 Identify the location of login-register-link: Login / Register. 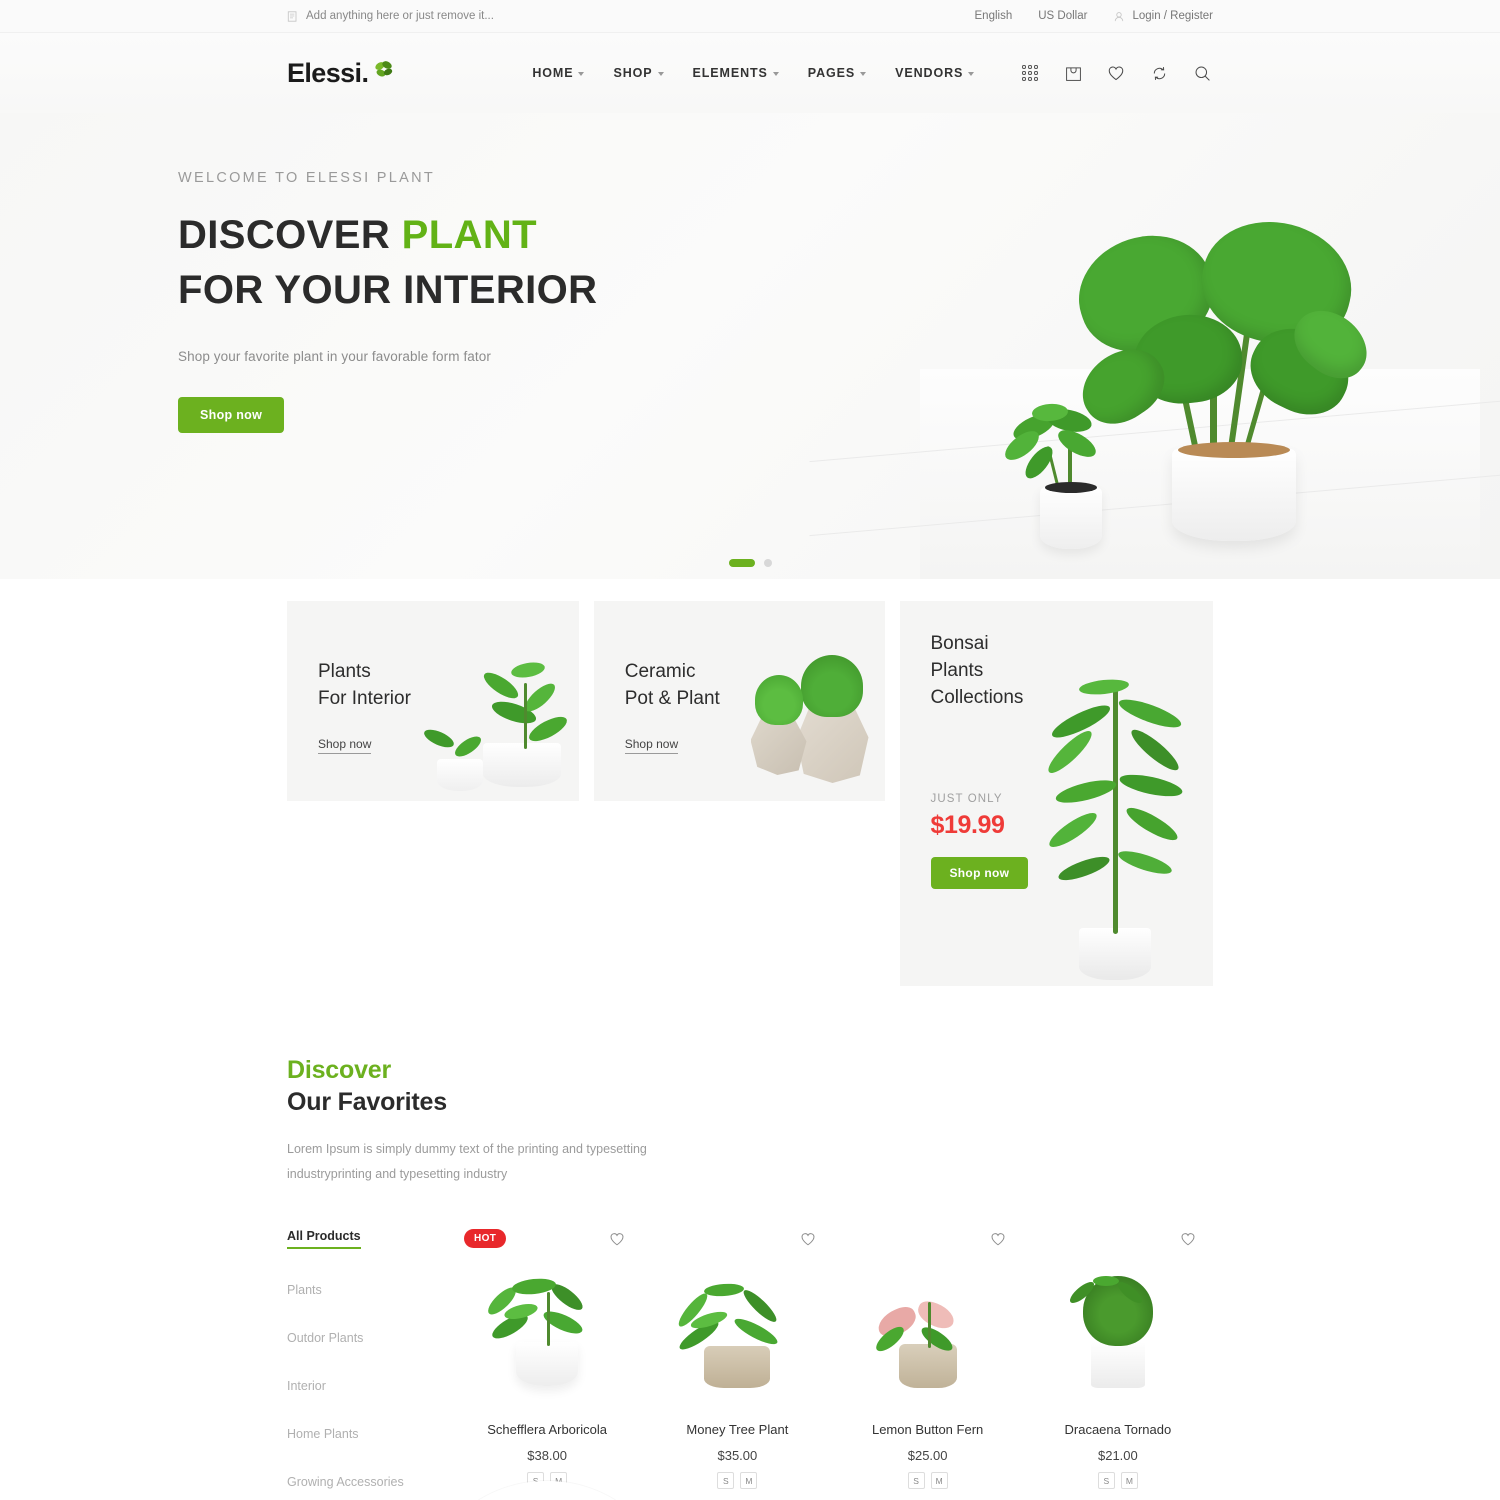
(1163, 16).